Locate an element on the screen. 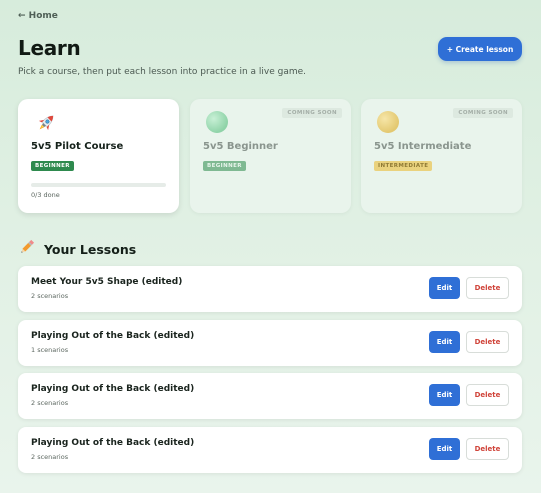 The width and height of the screenshot is (541, 493). create-lesson-button: + Create lesson is located at coordinates (480, 49).